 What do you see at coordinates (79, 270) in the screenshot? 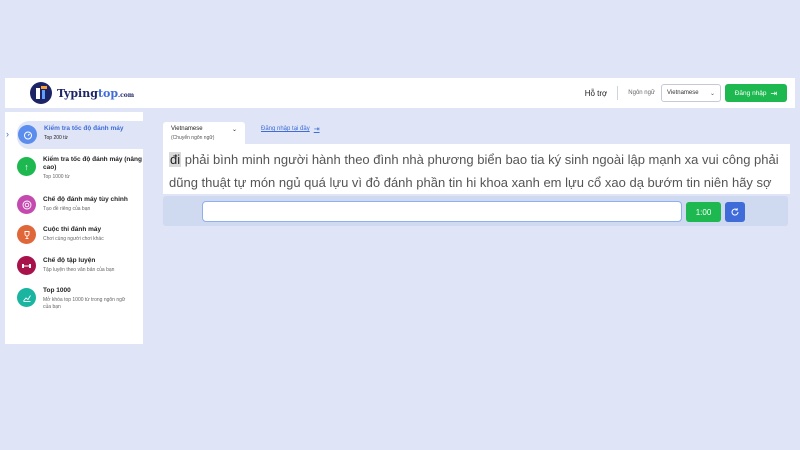
I see `sidebar-item-subtitle: Tập luyện theo văn bản của bạn` at bounding box center [79, 270].